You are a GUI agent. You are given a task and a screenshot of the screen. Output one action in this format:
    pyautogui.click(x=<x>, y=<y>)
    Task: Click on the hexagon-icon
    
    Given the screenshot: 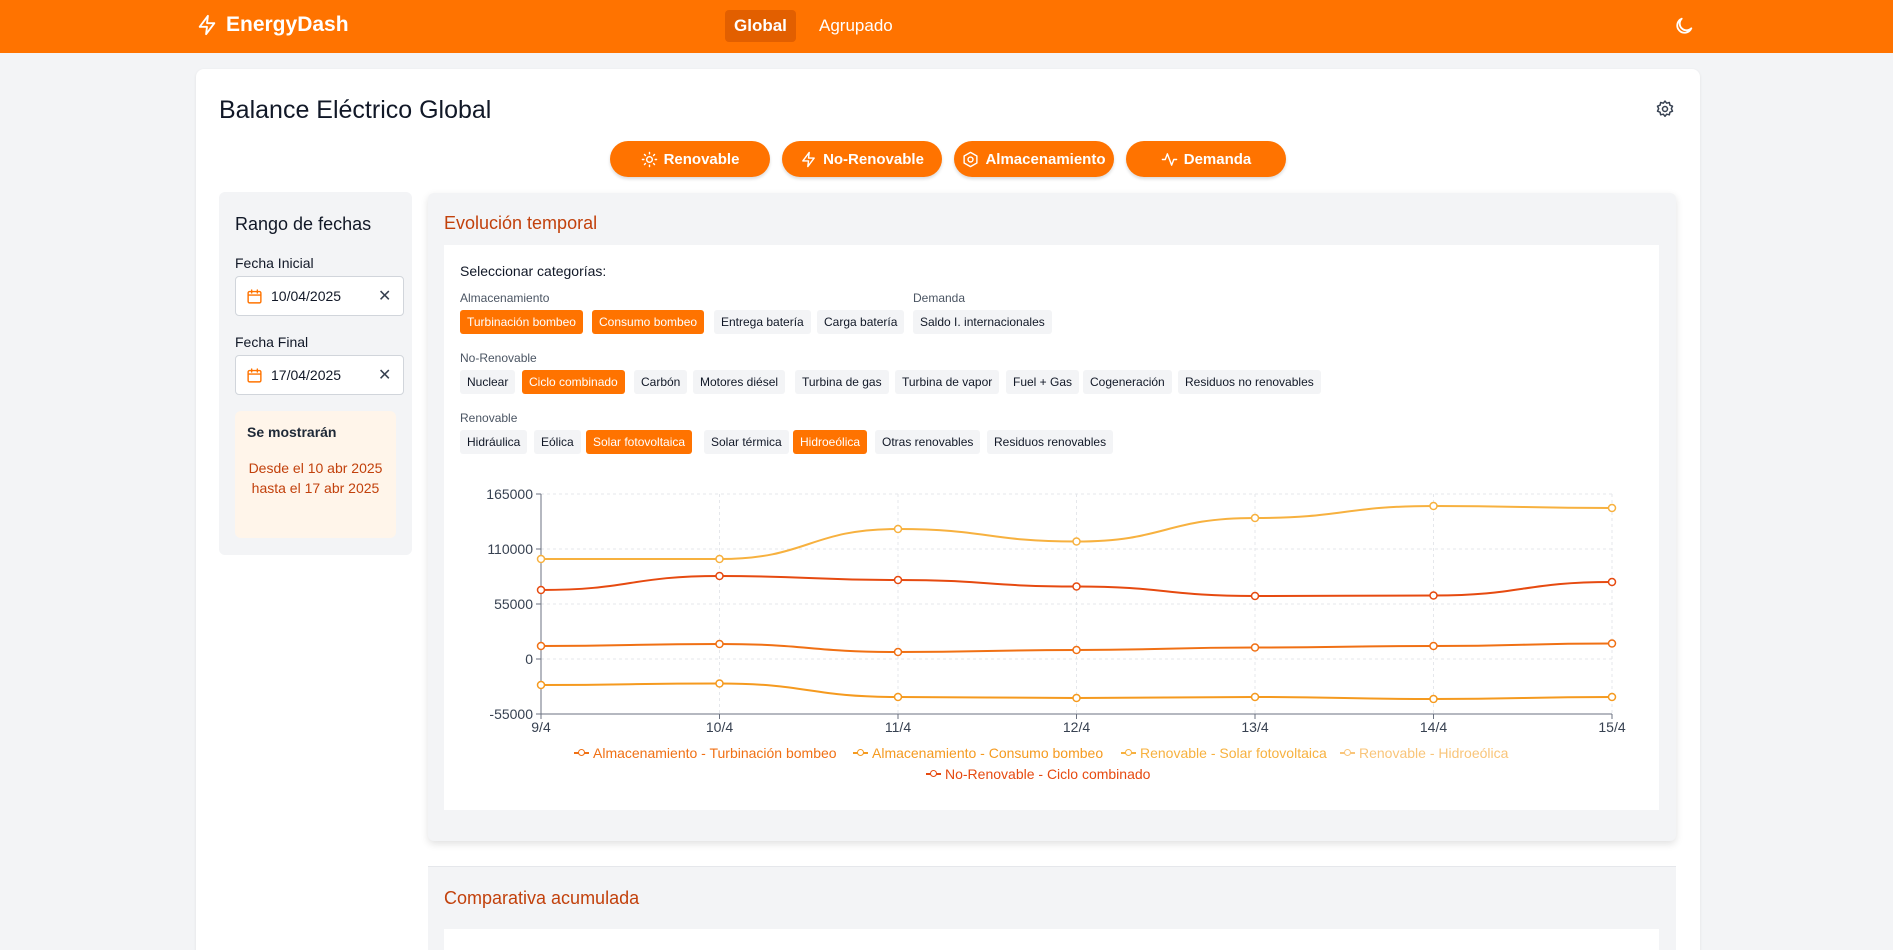 What is the action you would take?
    pyautogui.click(x=971, y=159)
    